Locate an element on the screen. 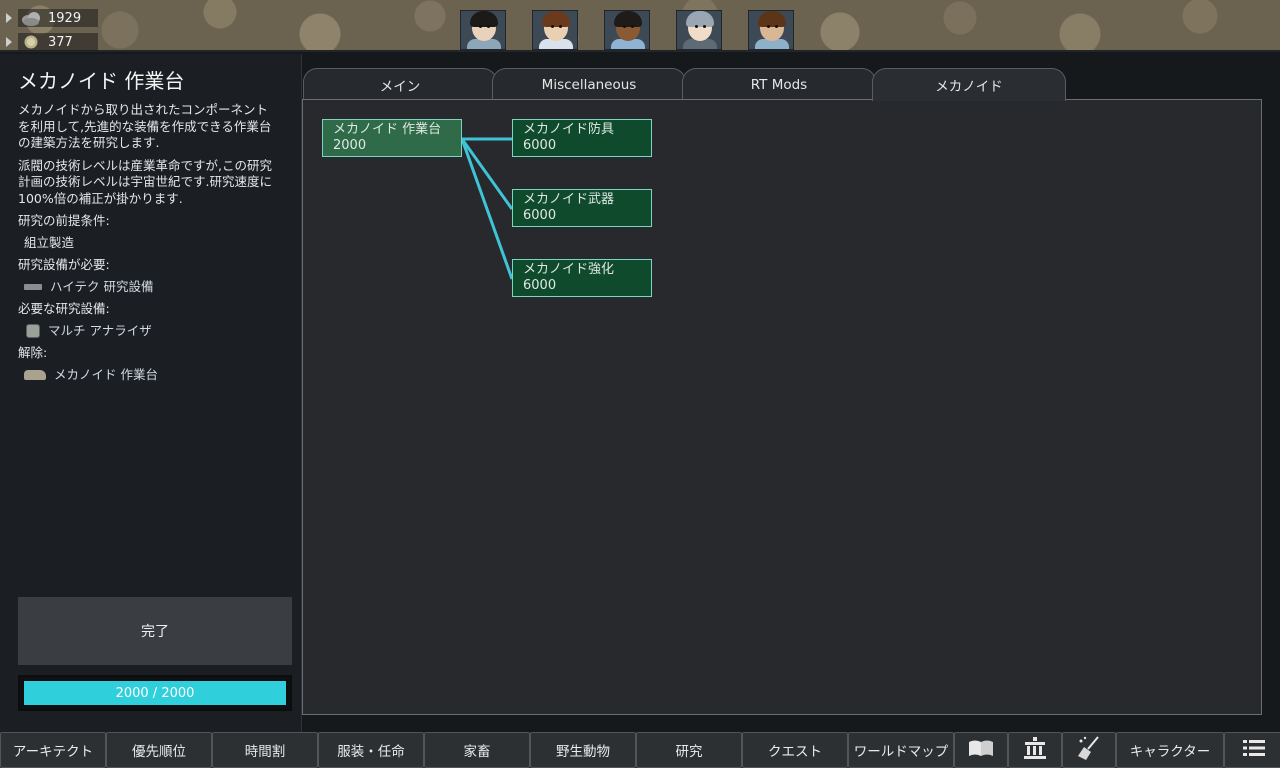 This screenshot has height=768, width=1280. quests-button-label: クエスト is located at coordinates (795, 752).